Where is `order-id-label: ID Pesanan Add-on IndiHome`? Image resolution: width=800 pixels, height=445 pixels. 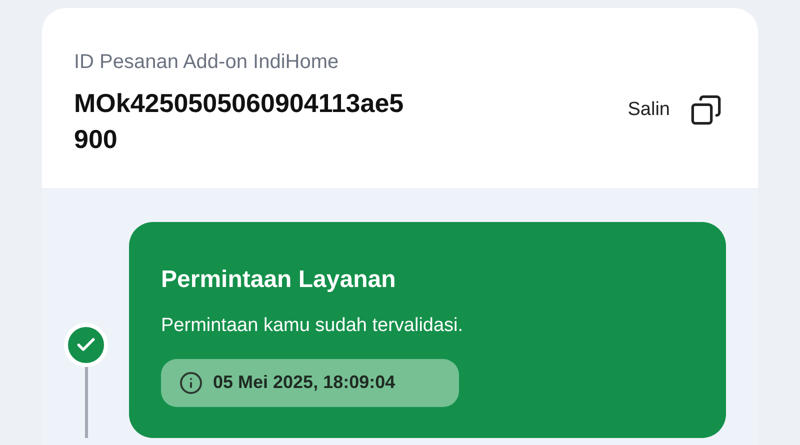 order-id-label: ID Pesanan Add-on IndiHome is located at coordinates (207, 62).